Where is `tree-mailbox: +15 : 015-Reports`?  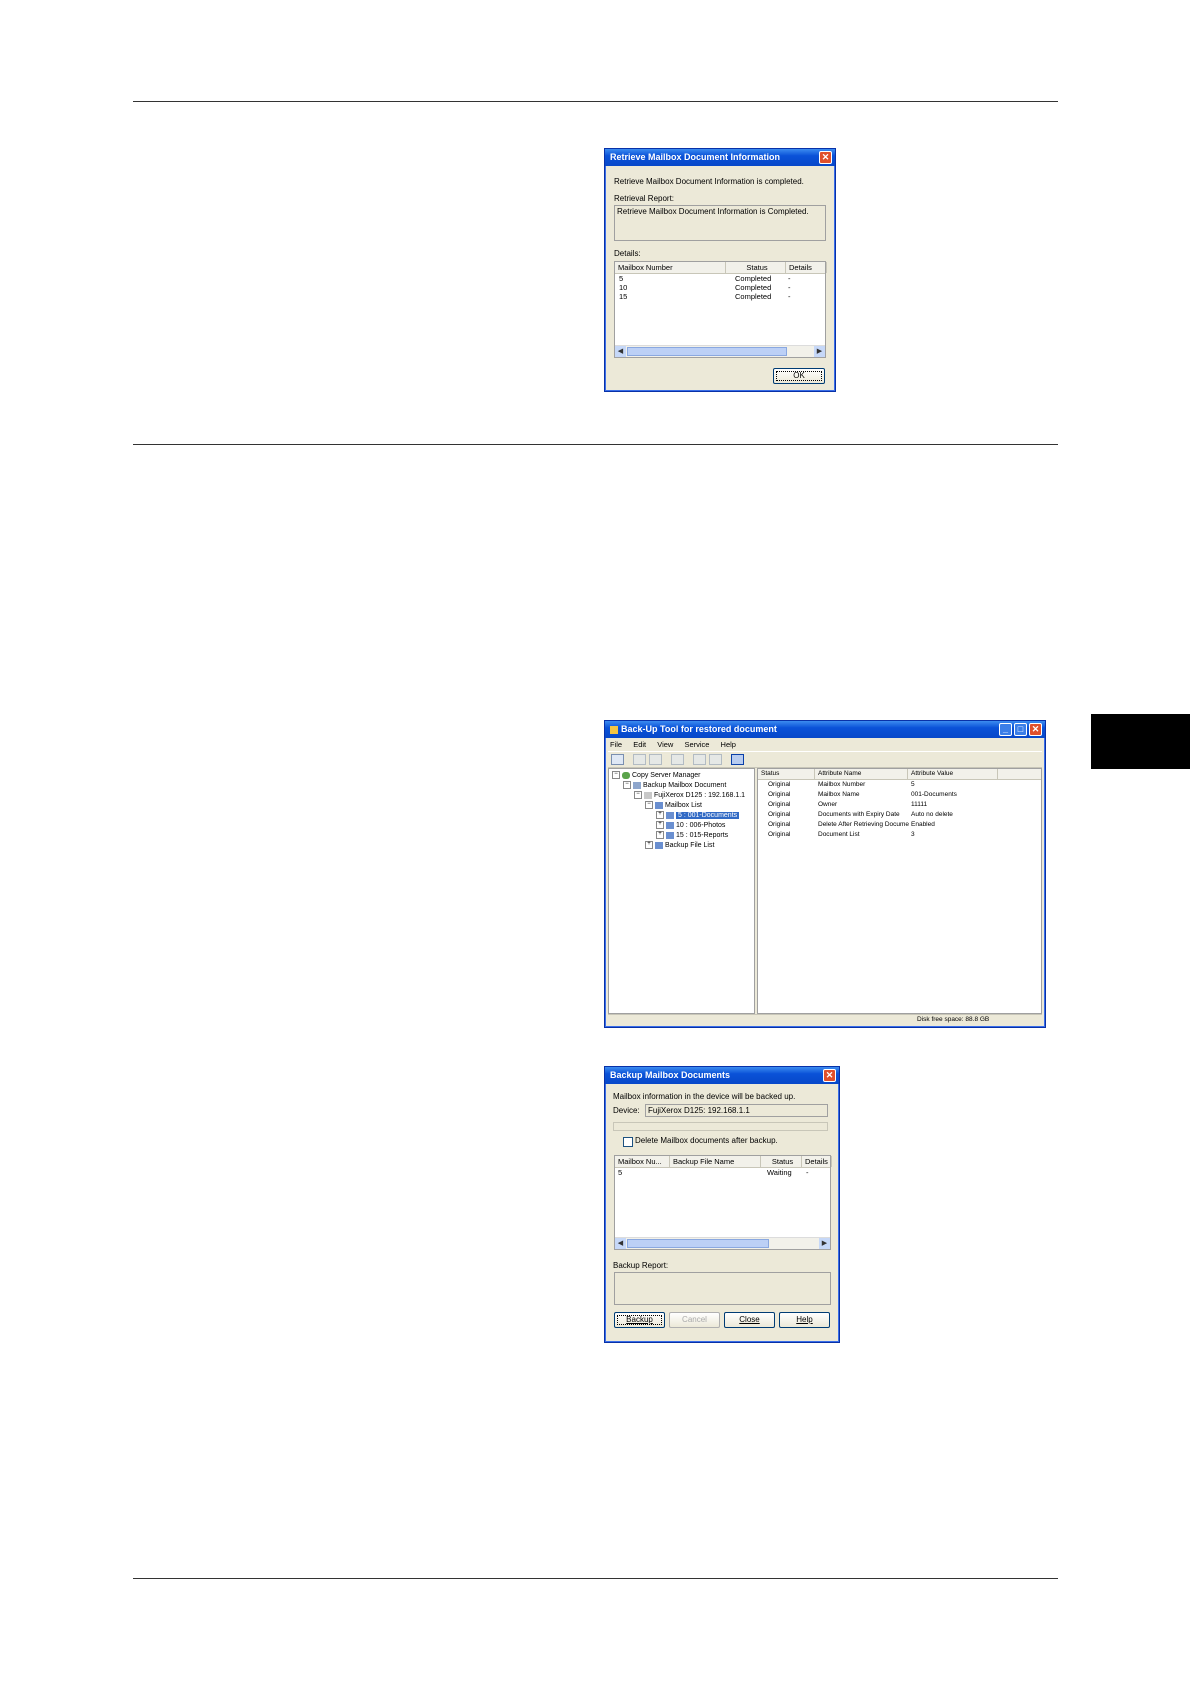
tree-mailbox: +15 : 015-Reports is located at coordinates (692, 835).